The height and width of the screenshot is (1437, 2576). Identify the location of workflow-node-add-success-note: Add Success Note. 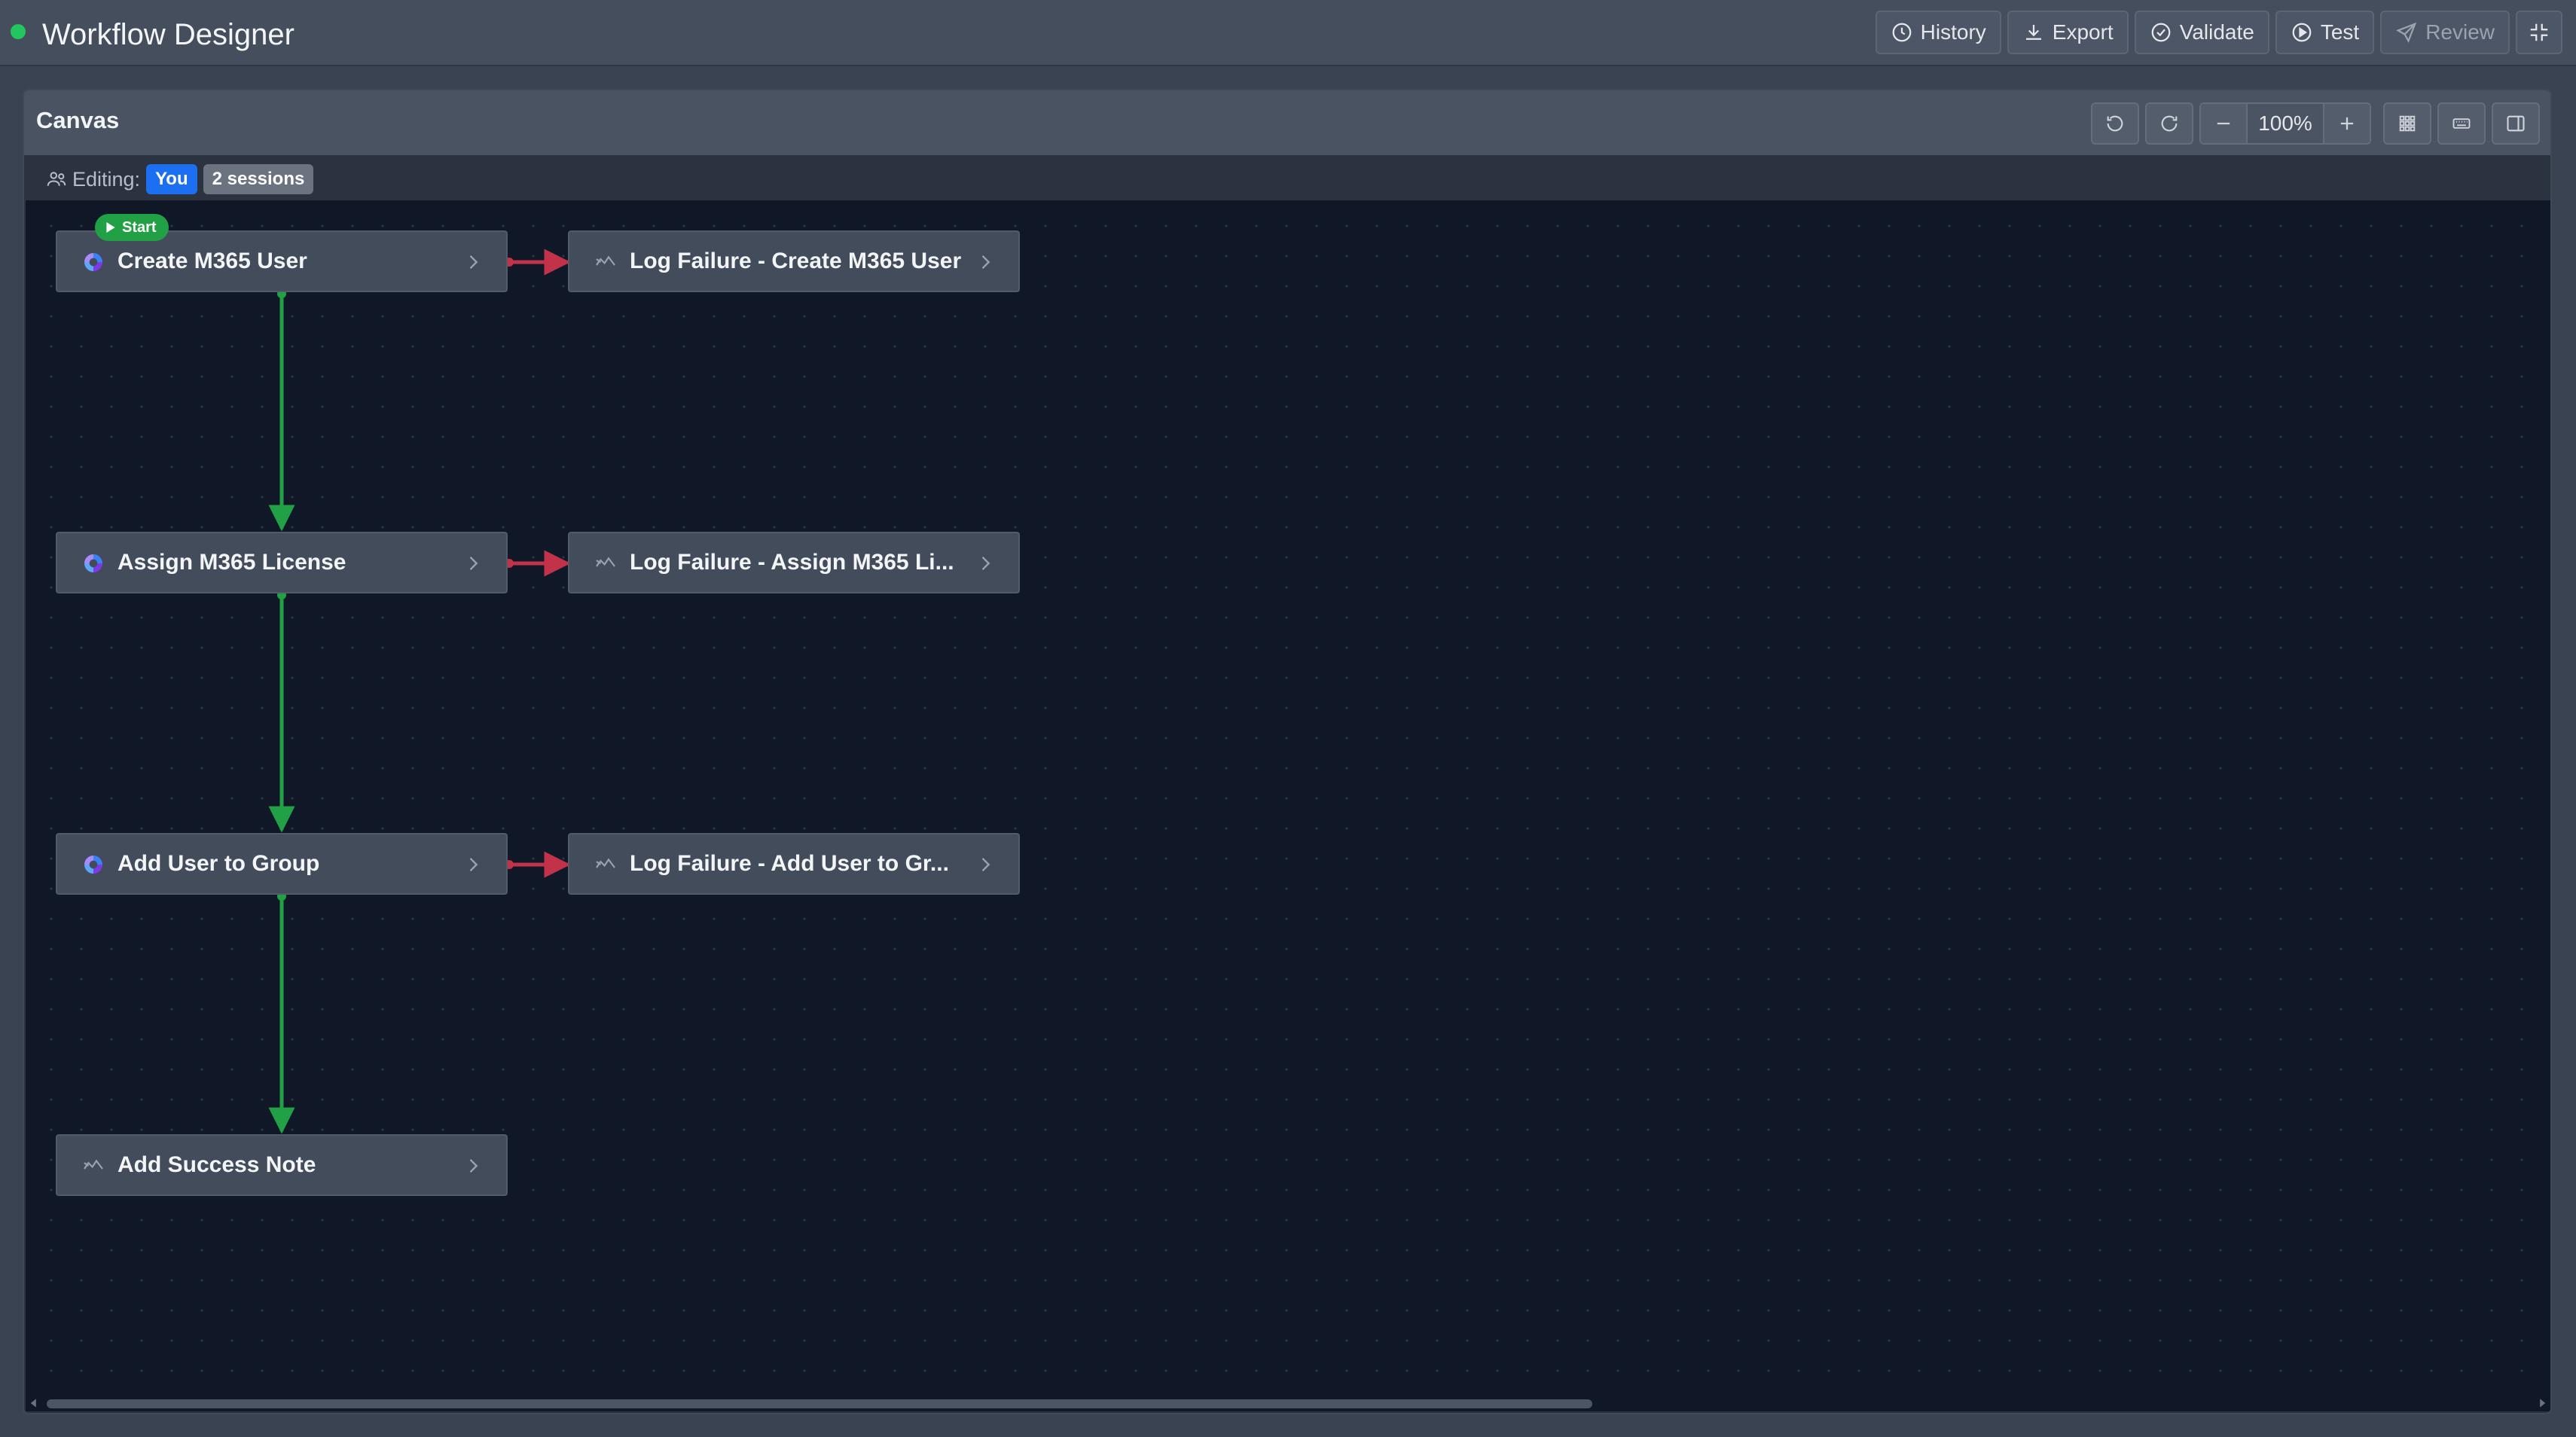
(282, 1165).